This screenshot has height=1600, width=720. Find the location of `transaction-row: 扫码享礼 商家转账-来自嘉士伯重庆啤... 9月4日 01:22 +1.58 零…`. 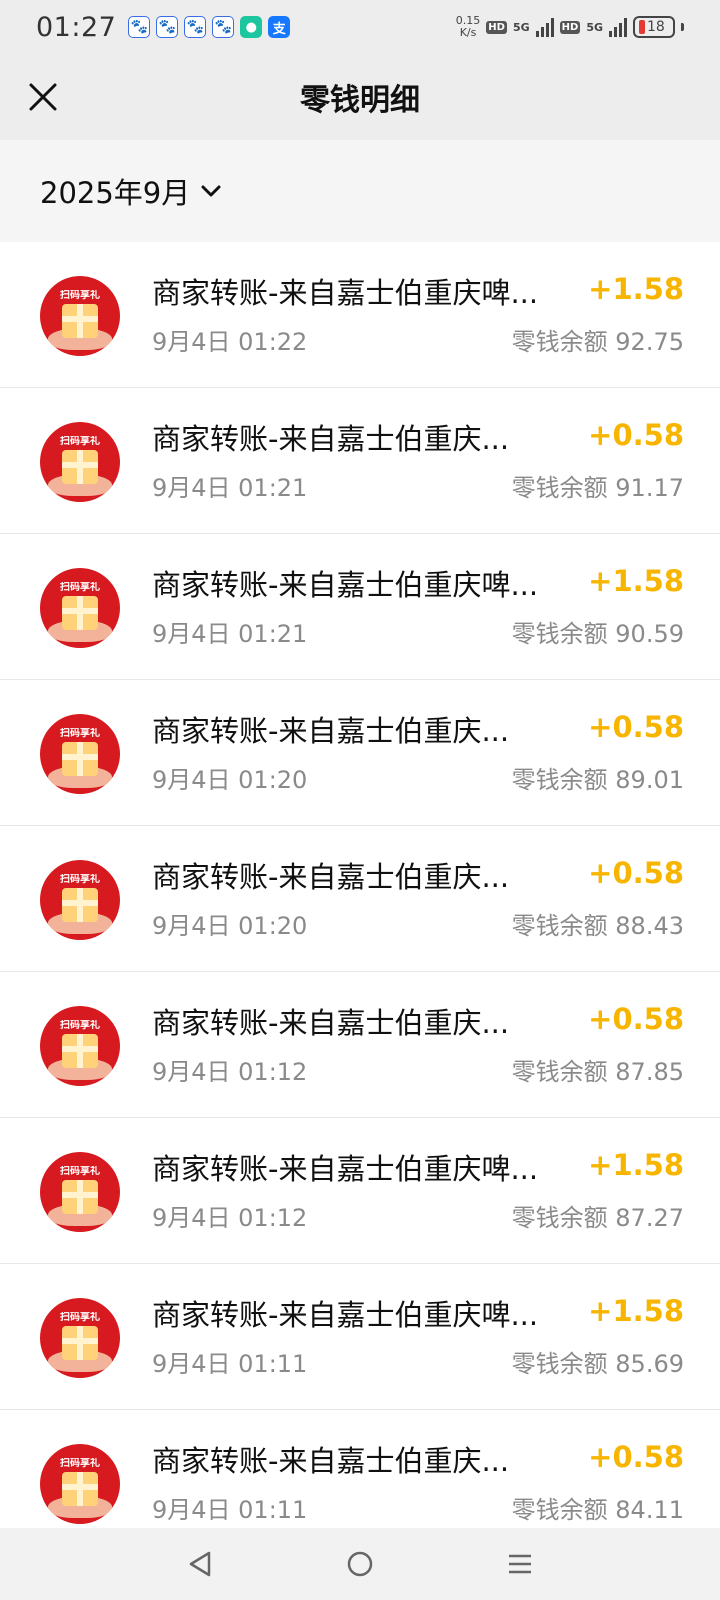

transaction-row: 扫码享礼 商家转账-来自嘉士伯重庆啤... 9月4日 01:22 +1.58 零… is located at coordinates (360, 315).